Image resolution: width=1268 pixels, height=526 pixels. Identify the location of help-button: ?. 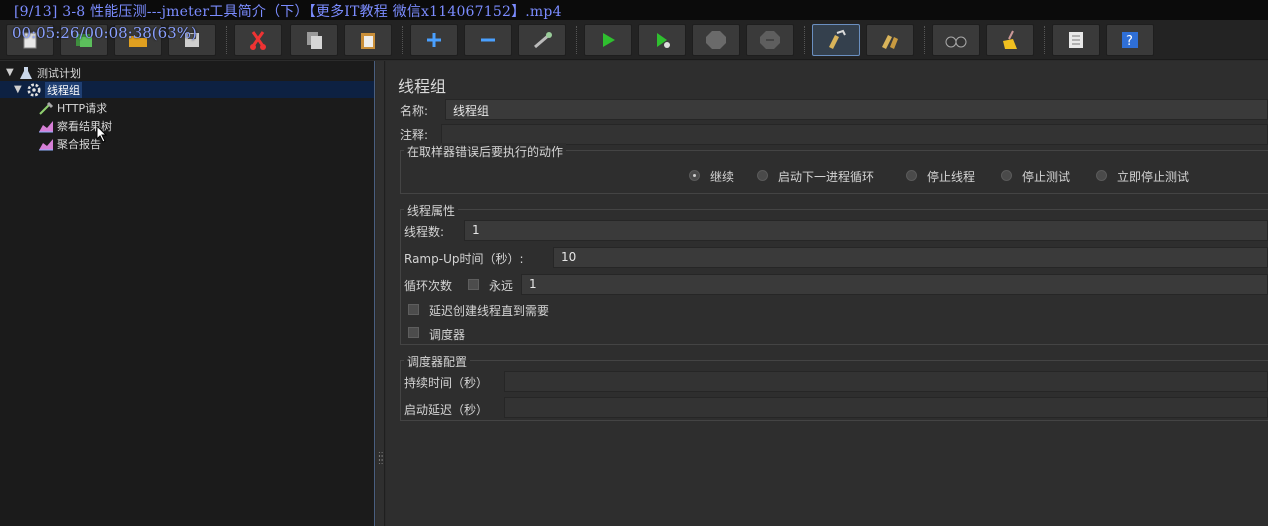
(1130, 40).